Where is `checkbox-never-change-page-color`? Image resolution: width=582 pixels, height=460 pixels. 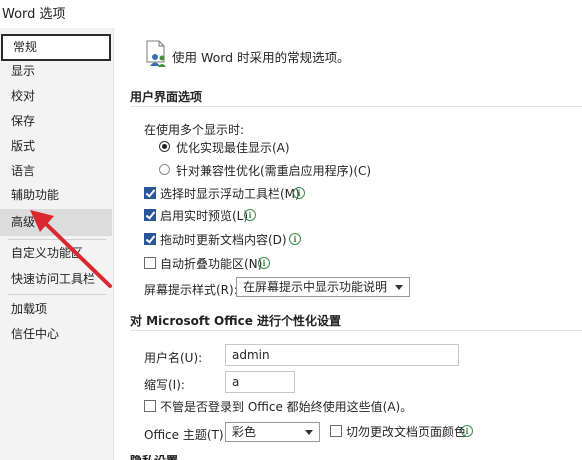
checkbox-never-change-page-color is located at coordinates (336, 431).